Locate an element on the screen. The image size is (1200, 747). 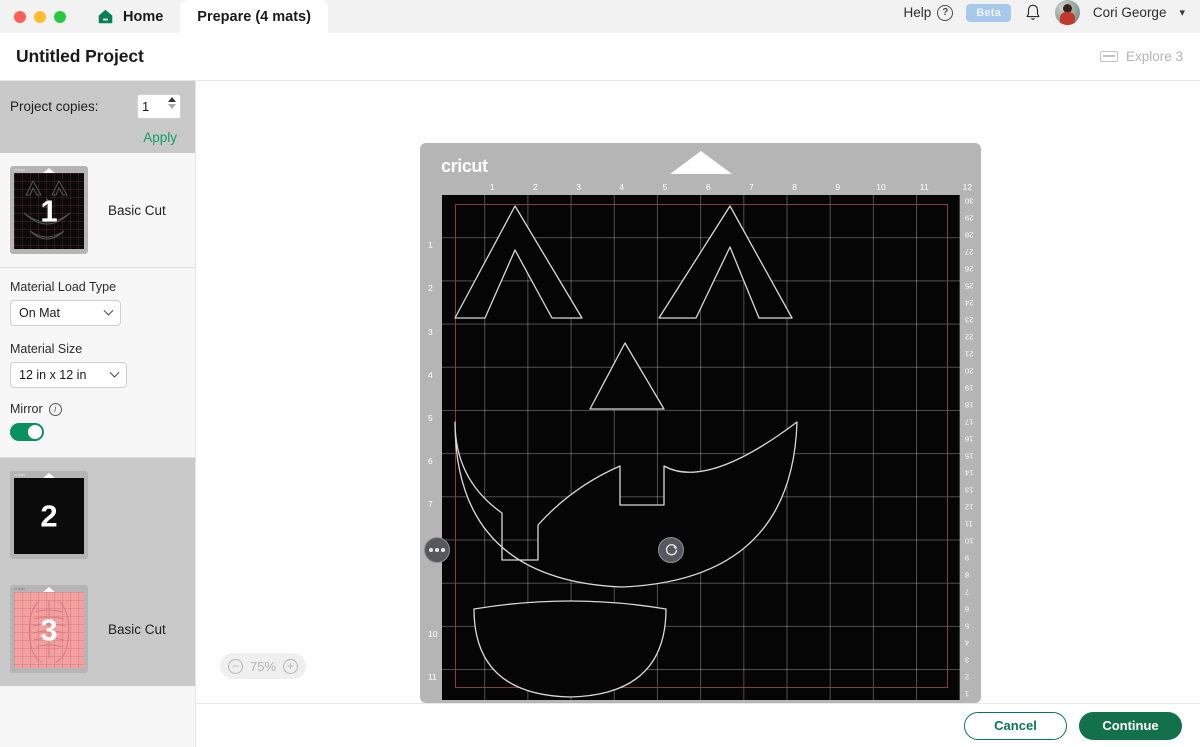
project-copies-stepper: 1 is located at coordinates (159, 106).